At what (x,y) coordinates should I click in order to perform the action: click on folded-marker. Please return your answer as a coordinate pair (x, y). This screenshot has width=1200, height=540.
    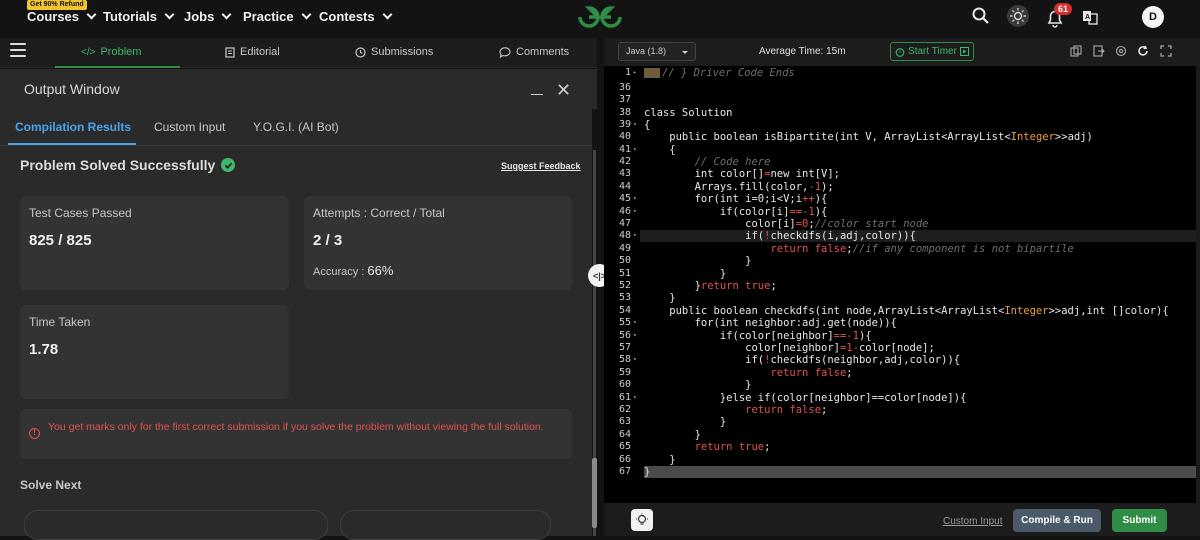
    Looking at the image, I should click on (652, 73).